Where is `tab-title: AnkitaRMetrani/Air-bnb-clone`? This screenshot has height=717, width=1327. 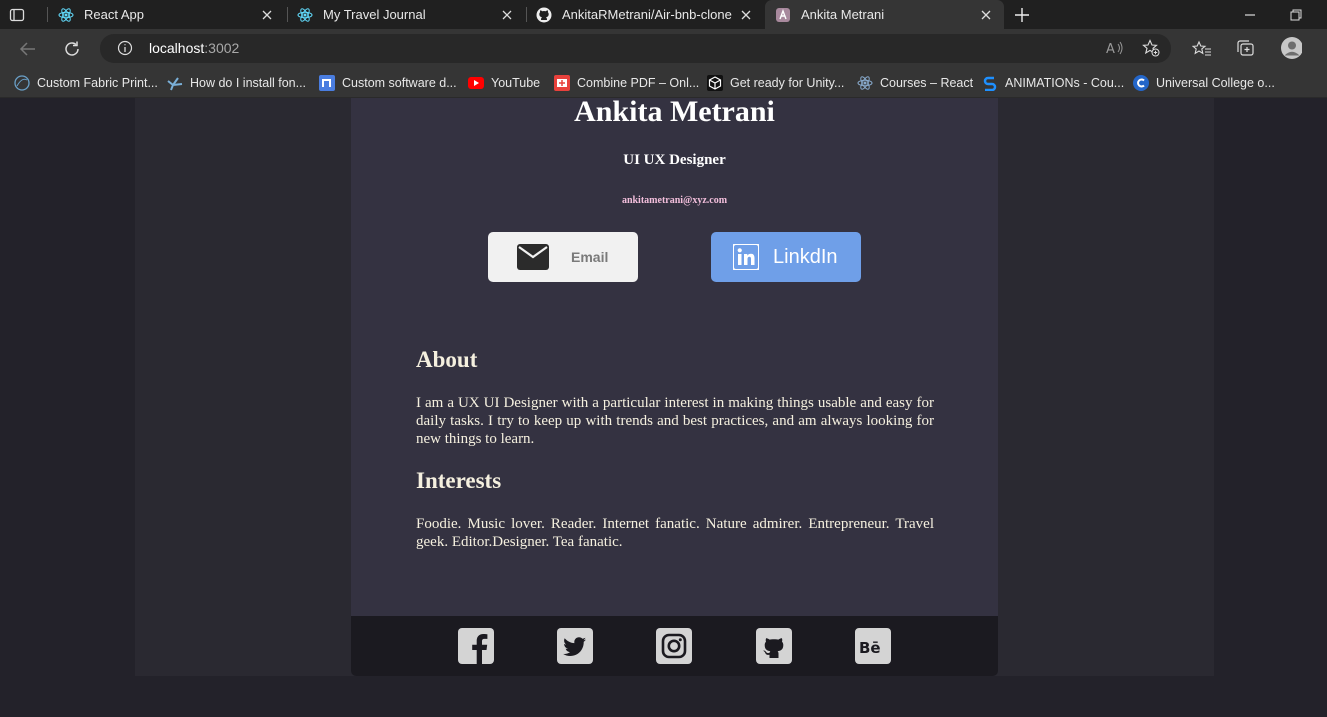 tab-title: AnkitaRMetrani/Air-bnb-clone is located at coordinates (647, 14).